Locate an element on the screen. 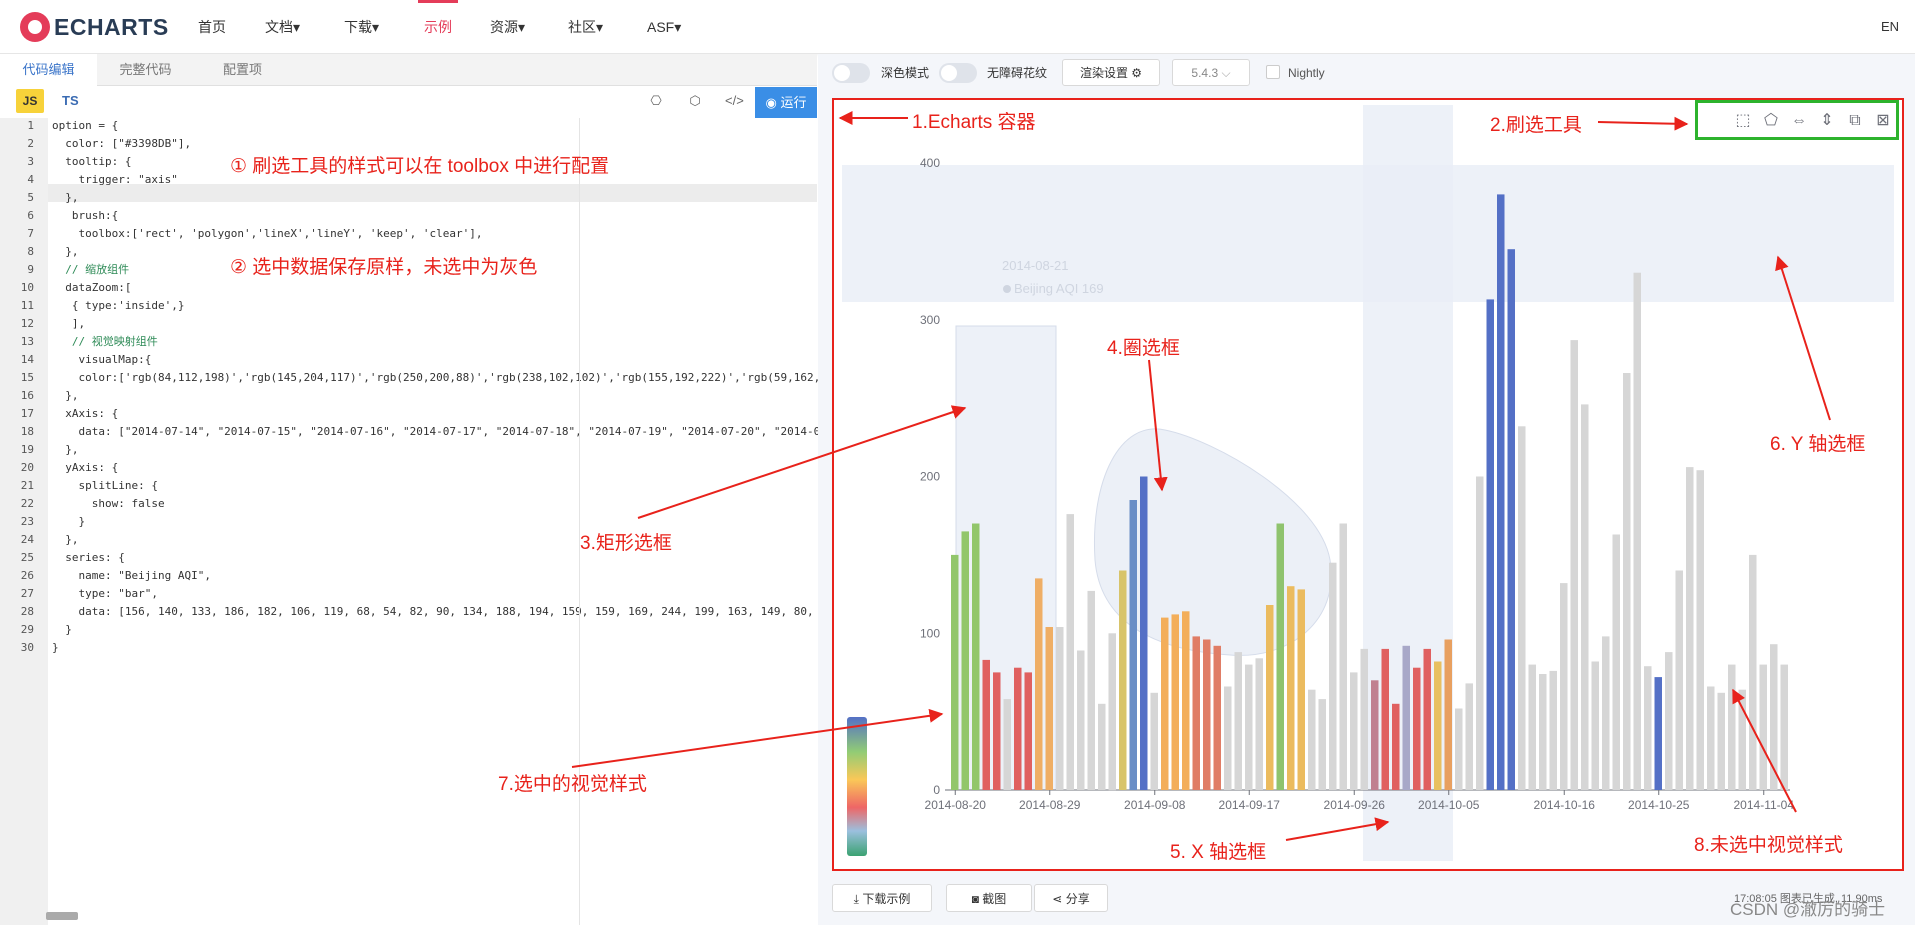  visual-map-bar is located at coordinates (857, 786).